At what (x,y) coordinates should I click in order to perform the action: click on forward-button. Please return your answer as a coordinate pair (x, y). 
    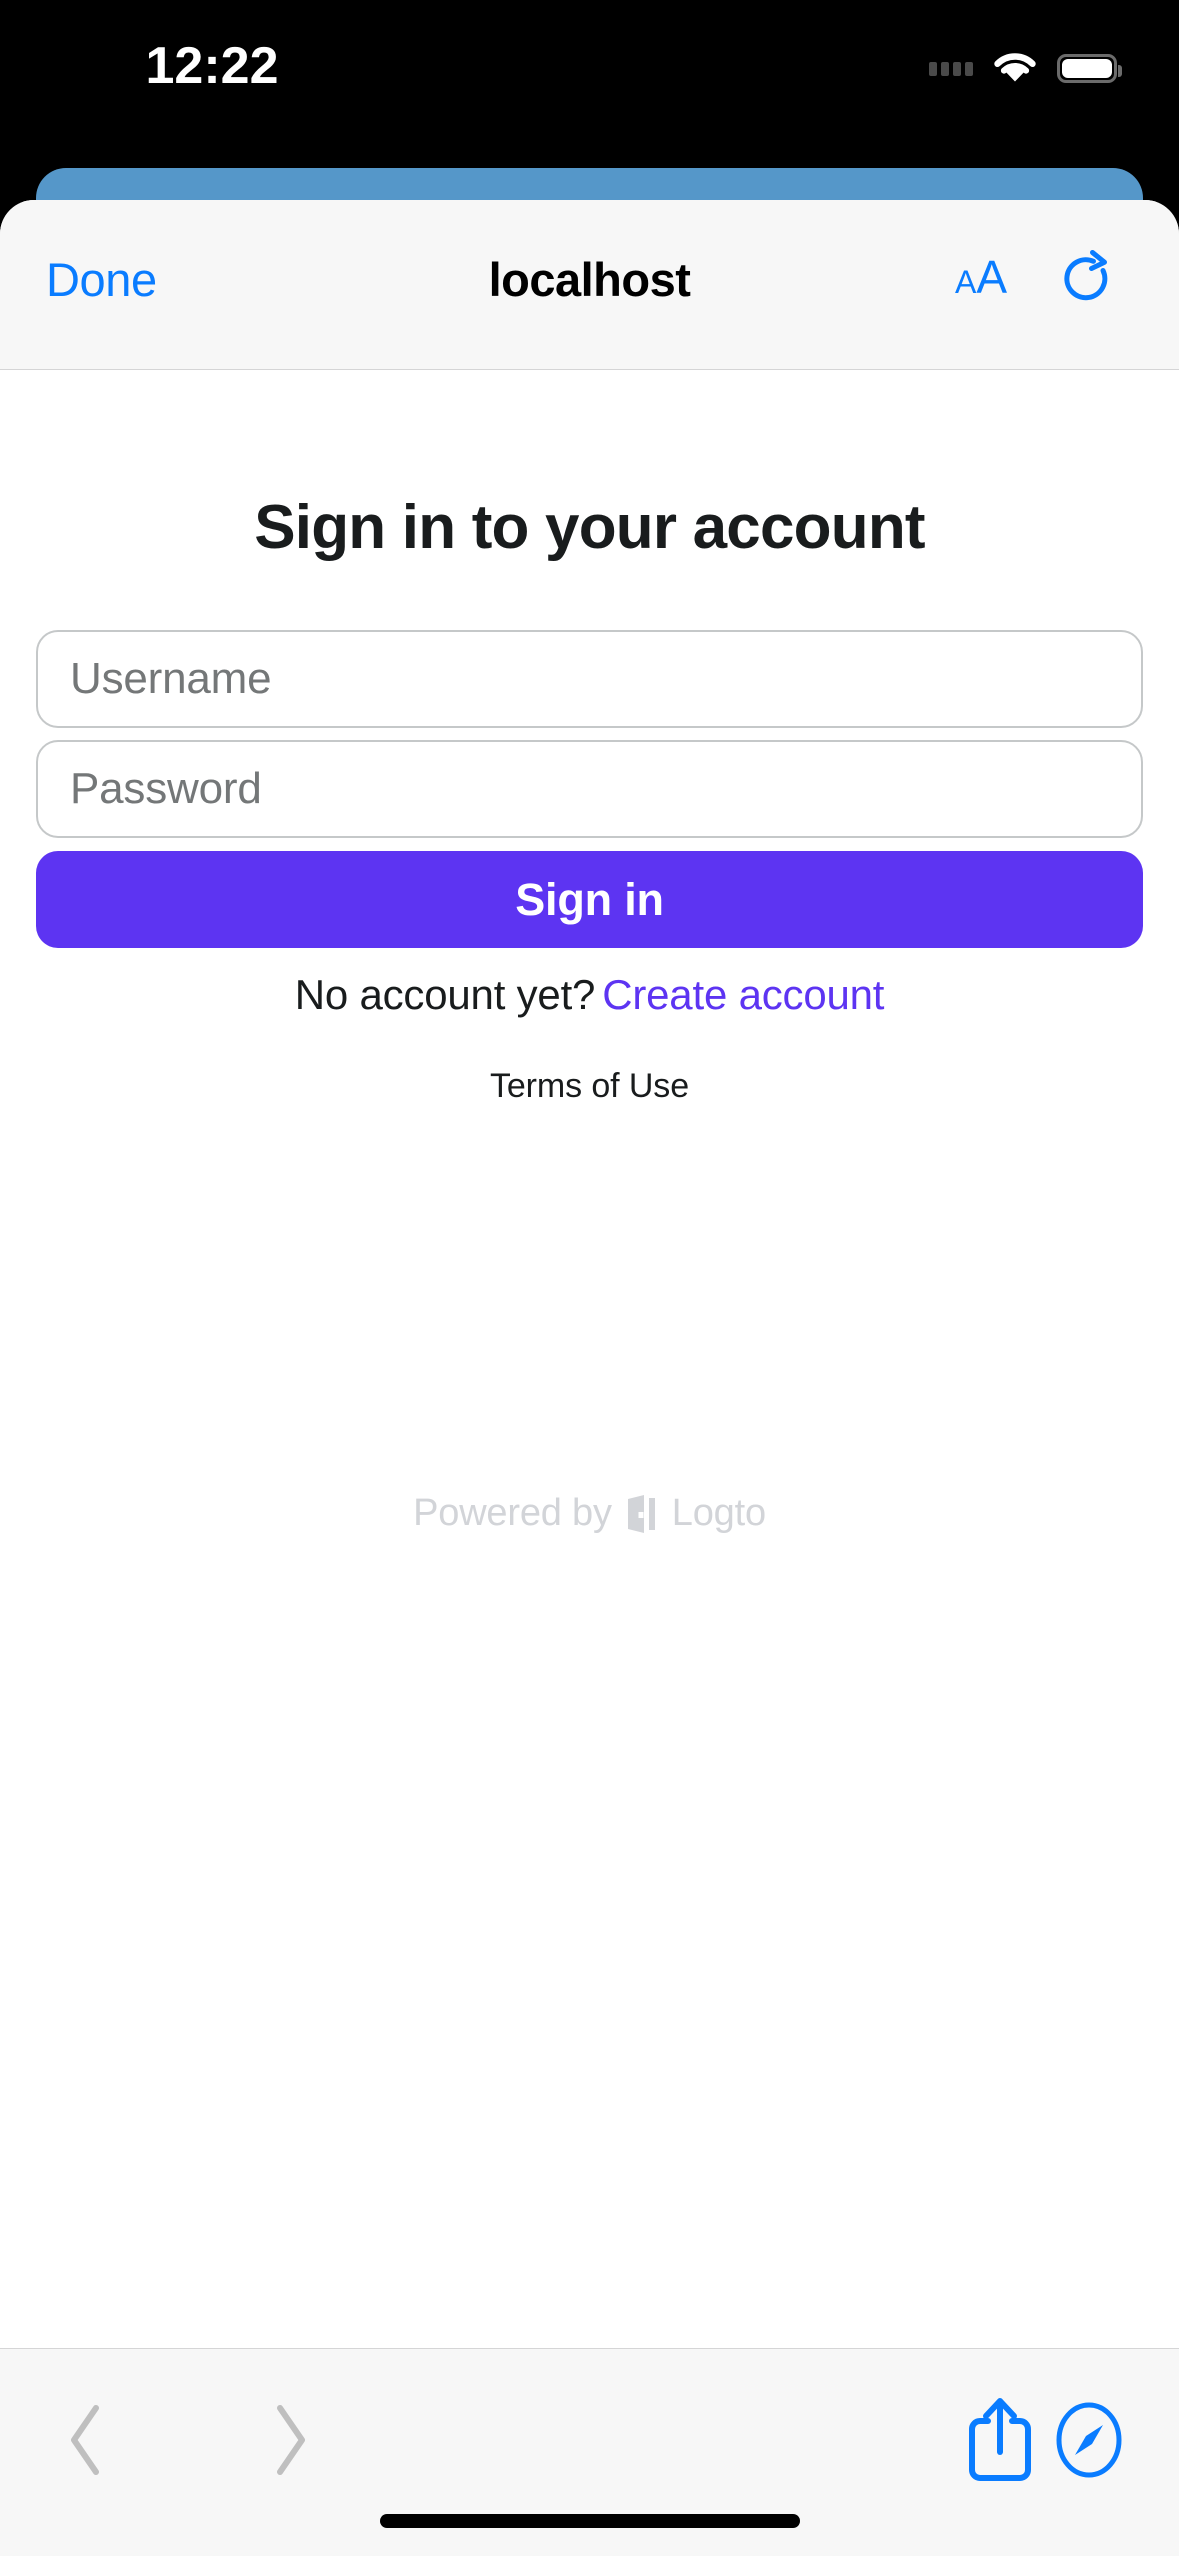
    Looking at the image, I should click on (290, 2440).